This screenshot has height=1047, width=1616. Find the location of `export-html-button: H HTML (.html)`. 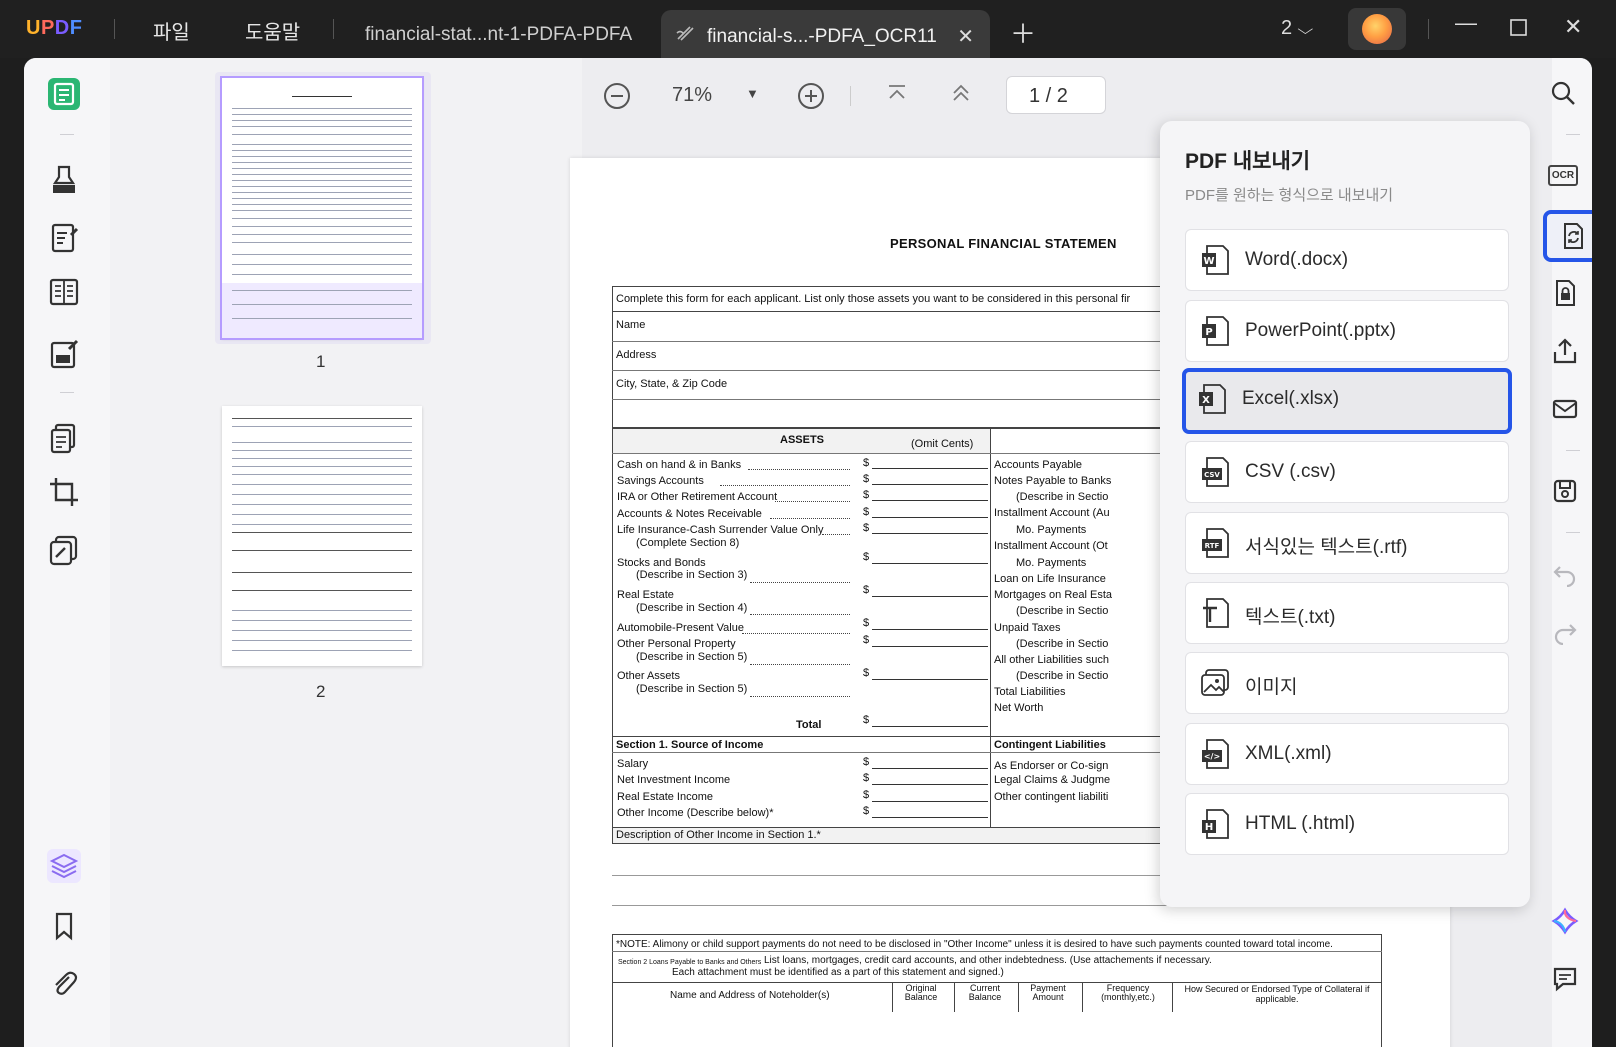

export-html-button: H HTML (.html) is located at coordinates (1347, 824).